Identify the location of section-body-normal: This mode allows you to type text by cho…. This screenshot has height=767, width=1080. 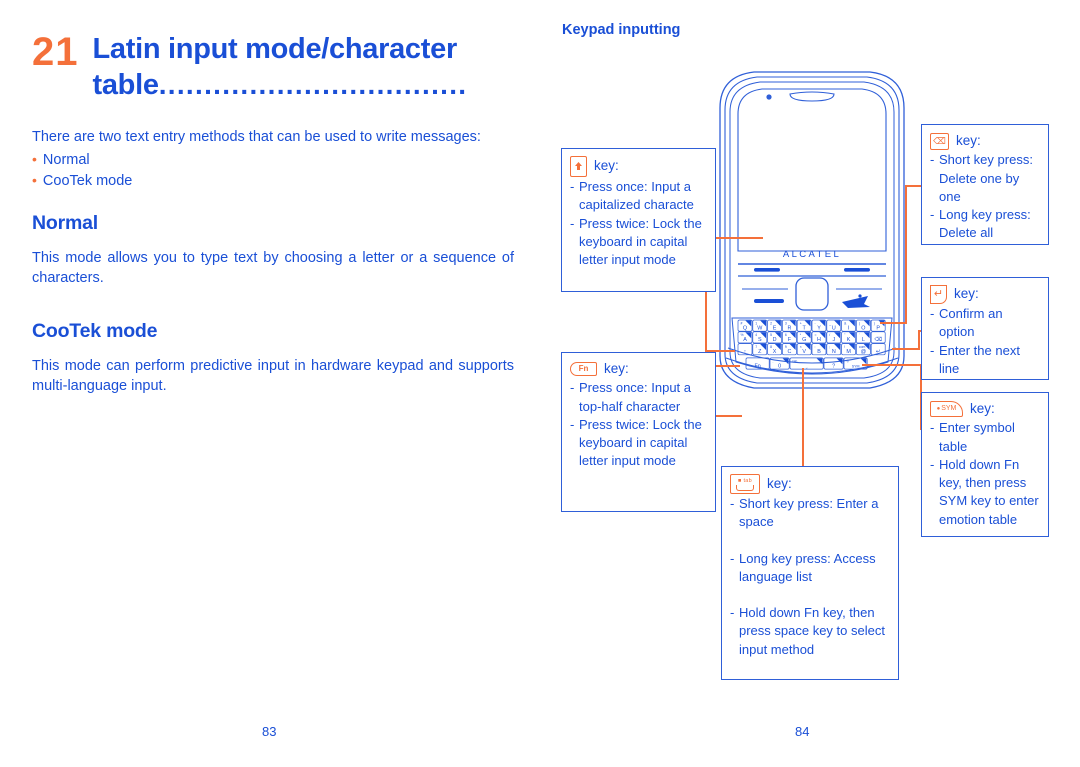
(273, 268).